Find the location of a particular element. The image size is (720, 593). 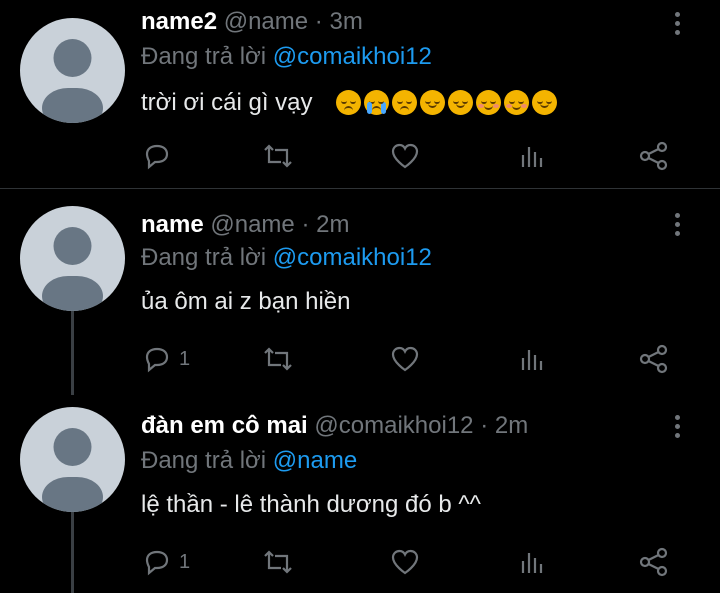

action-bar is located at coordinates (421, 156).